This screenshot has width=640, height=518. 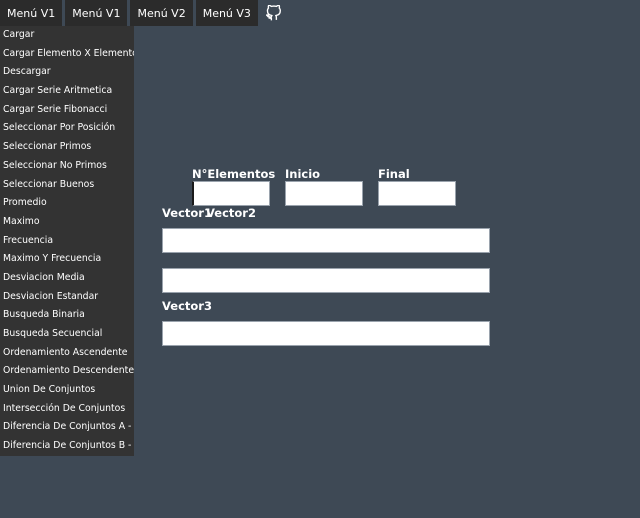 What do you see at coordinates (231, 213) in the screenshot?
I see `vector2-label: Vector2` at bounding box center [231, 213].